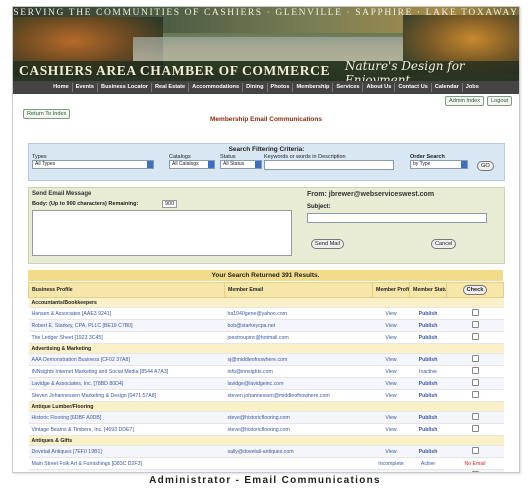 The width and height of the screenshot is (530, 490). I want to click on category-row: Antique Lumber/Flooring, so click(266, 406).